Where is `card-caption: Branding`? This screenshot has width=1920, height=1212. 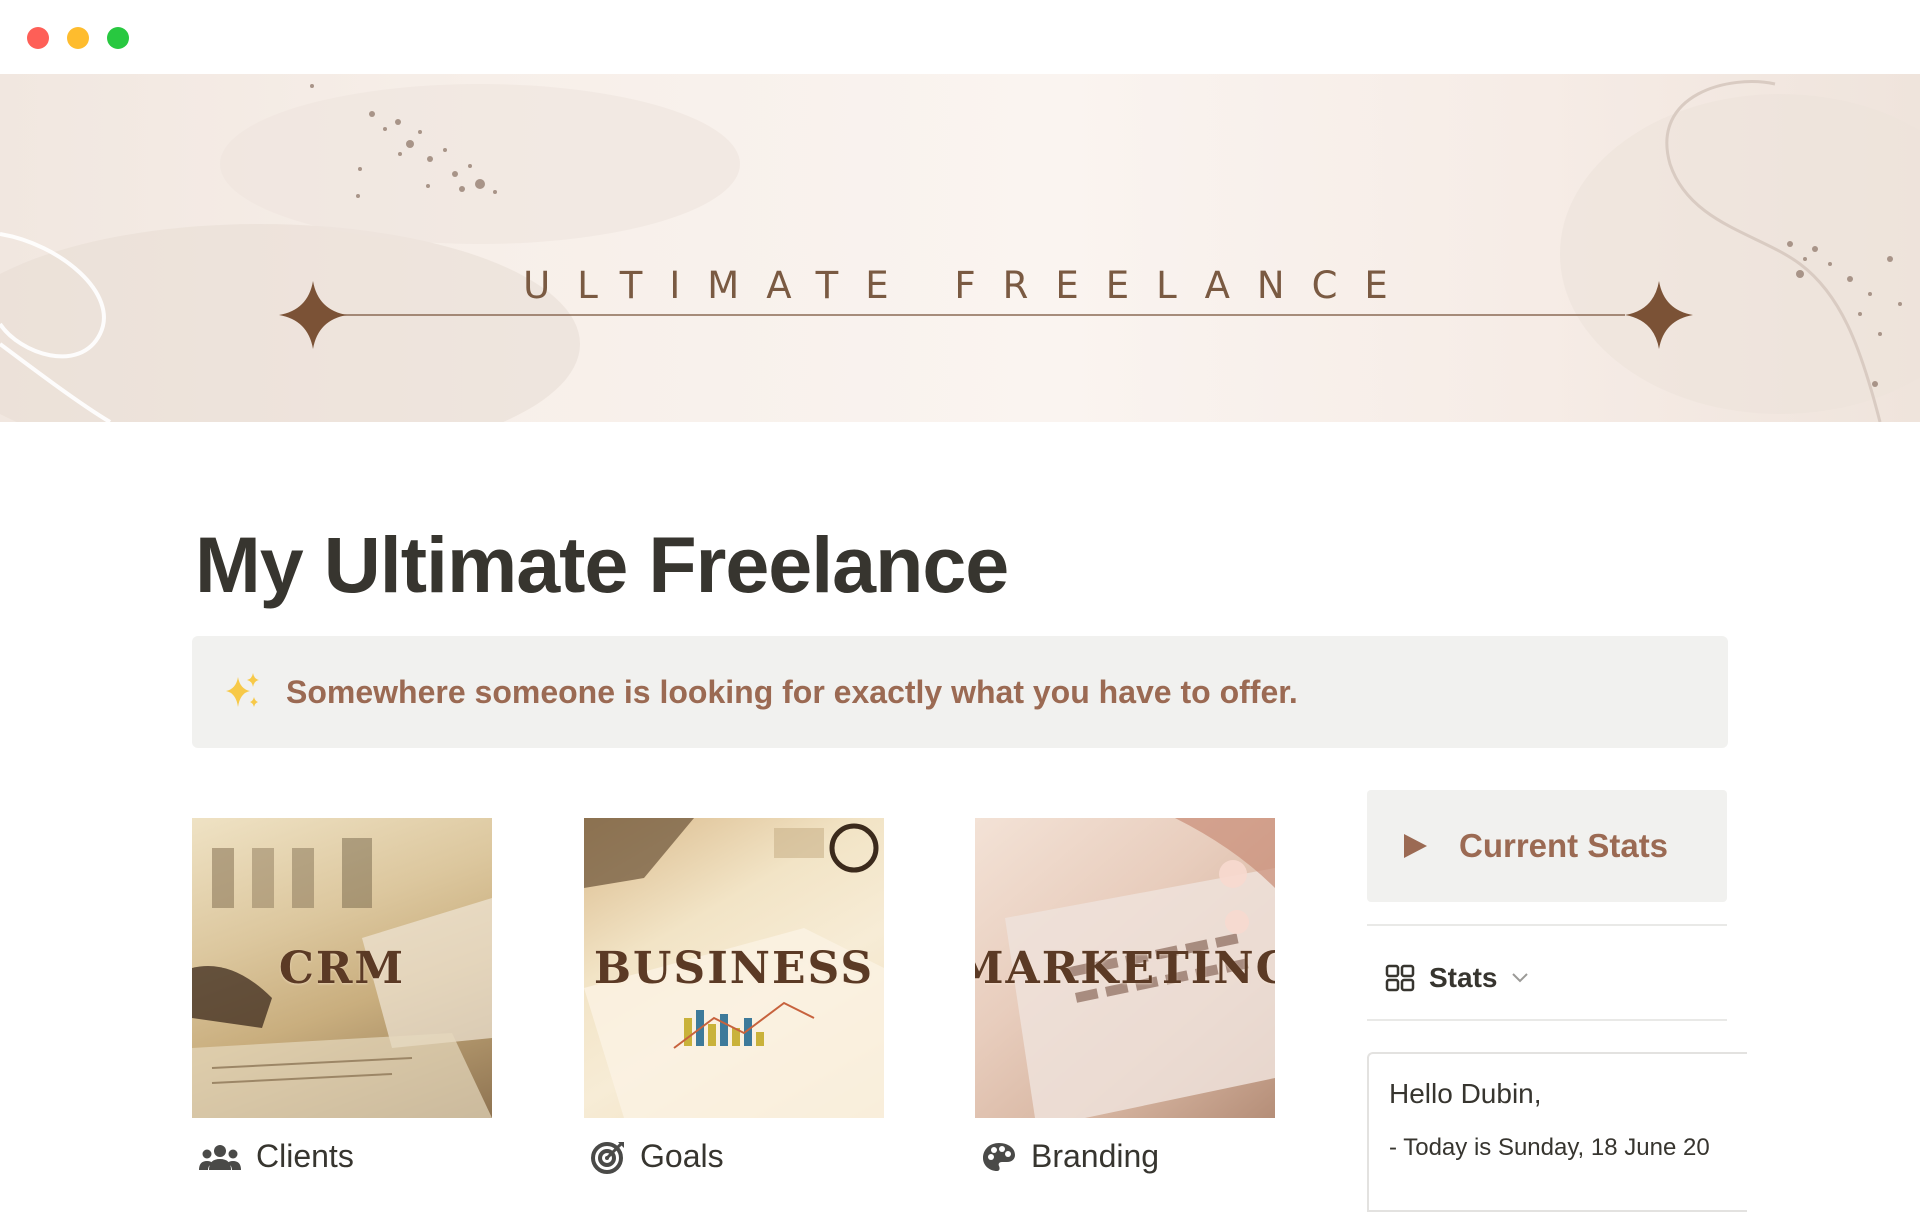 card-caption: Branding is located at coordinates (1070, 1156).